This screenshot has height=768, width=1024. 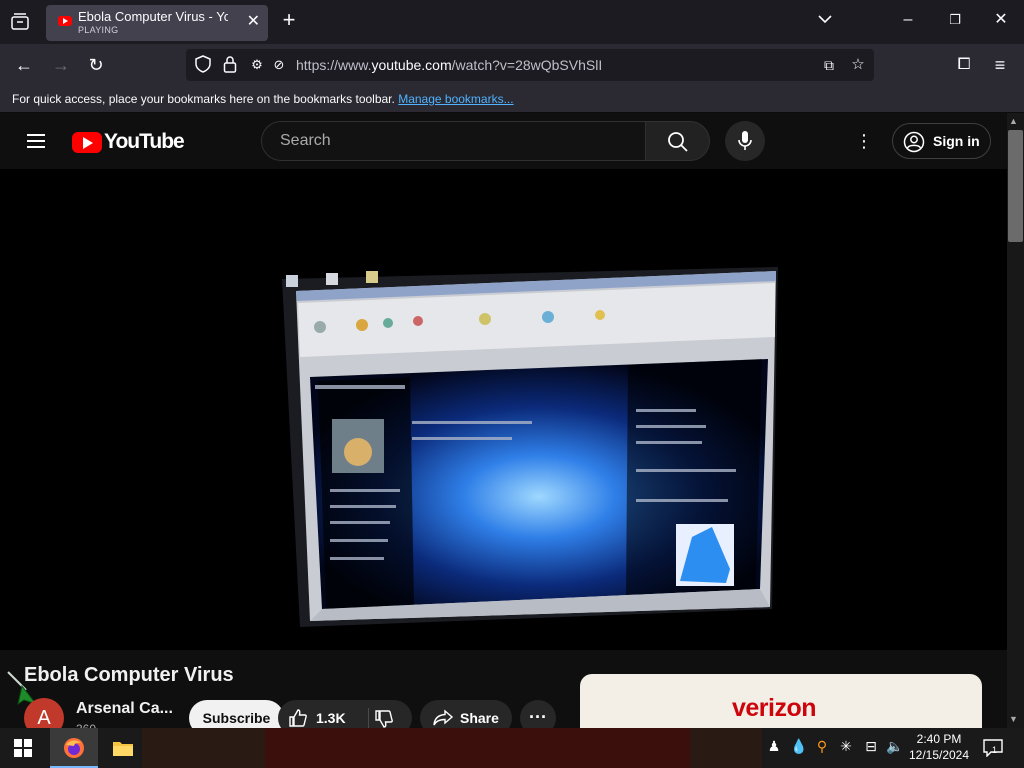 I want to click on ad-brand-logo: verizon, so click(x=774, y=708).